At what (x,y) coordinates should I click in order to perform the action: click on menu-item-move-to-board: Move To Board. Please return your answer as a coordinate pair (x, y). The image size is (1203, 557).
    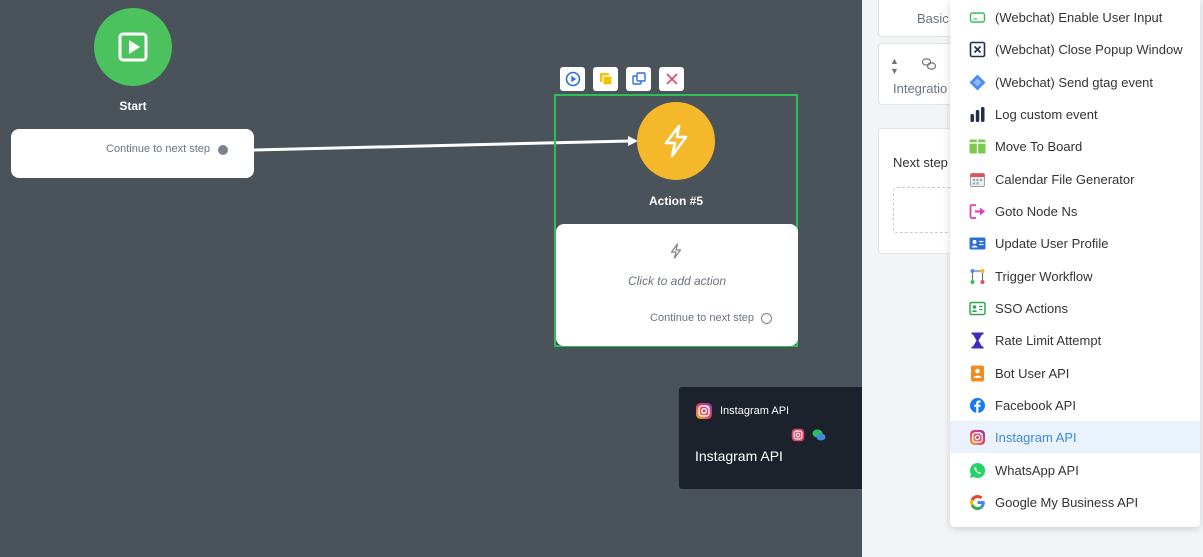
    Looking at the image, I should click on (1075, 146).